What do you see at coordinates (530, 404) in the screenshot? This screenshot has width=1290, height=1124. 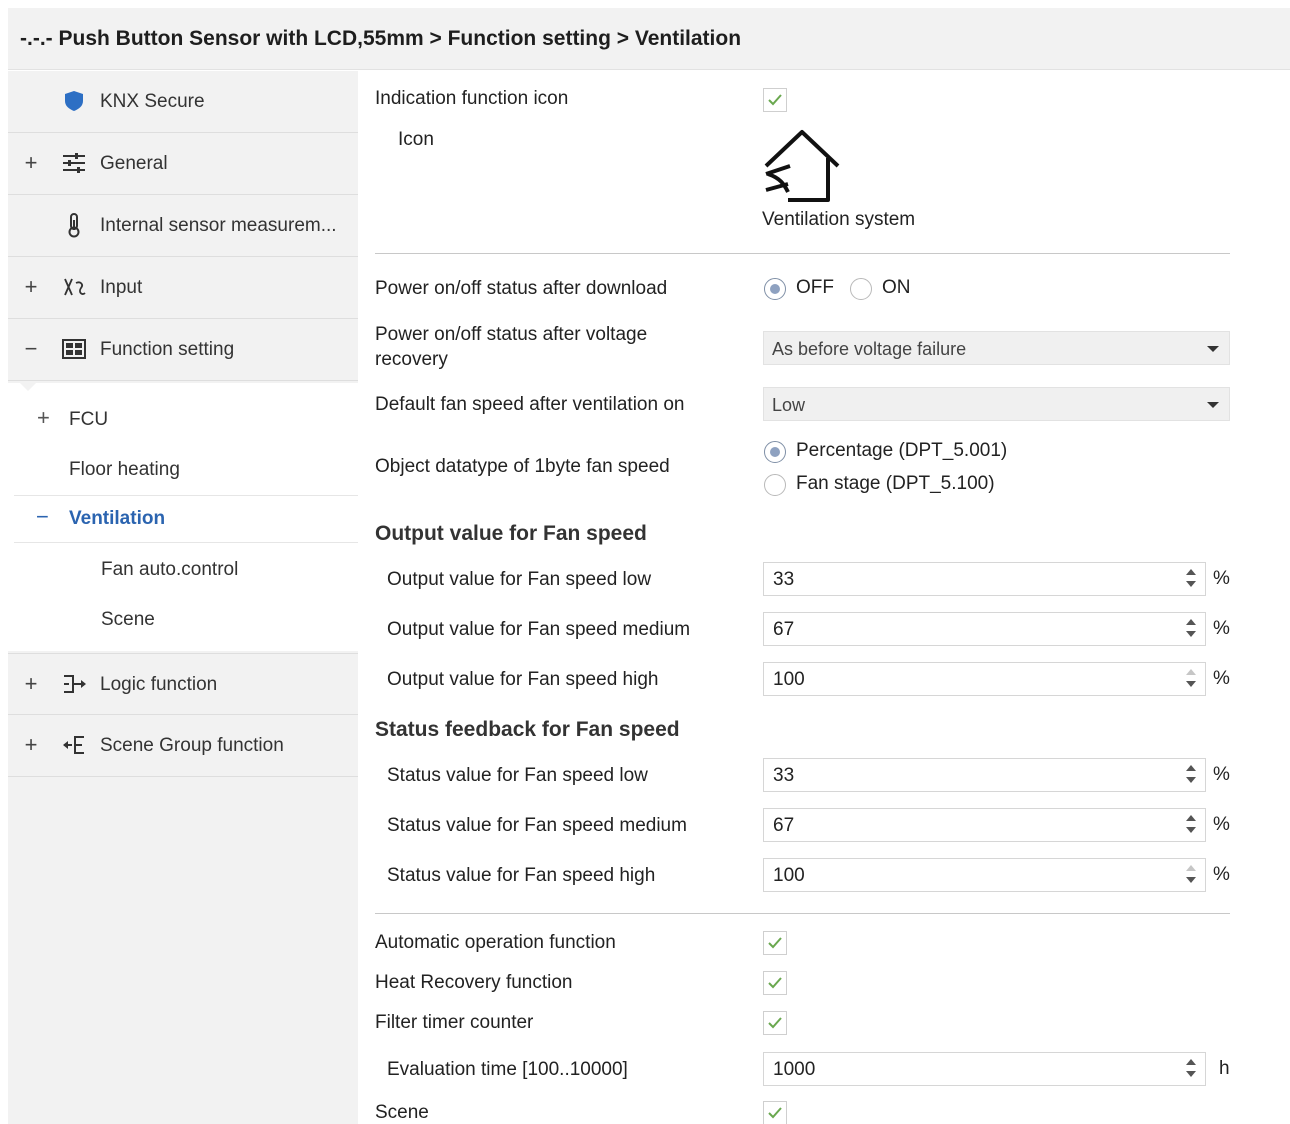 I see `default-fan-speed-label: Default fan speed after ventilation on` at bounding box center [530, 404].